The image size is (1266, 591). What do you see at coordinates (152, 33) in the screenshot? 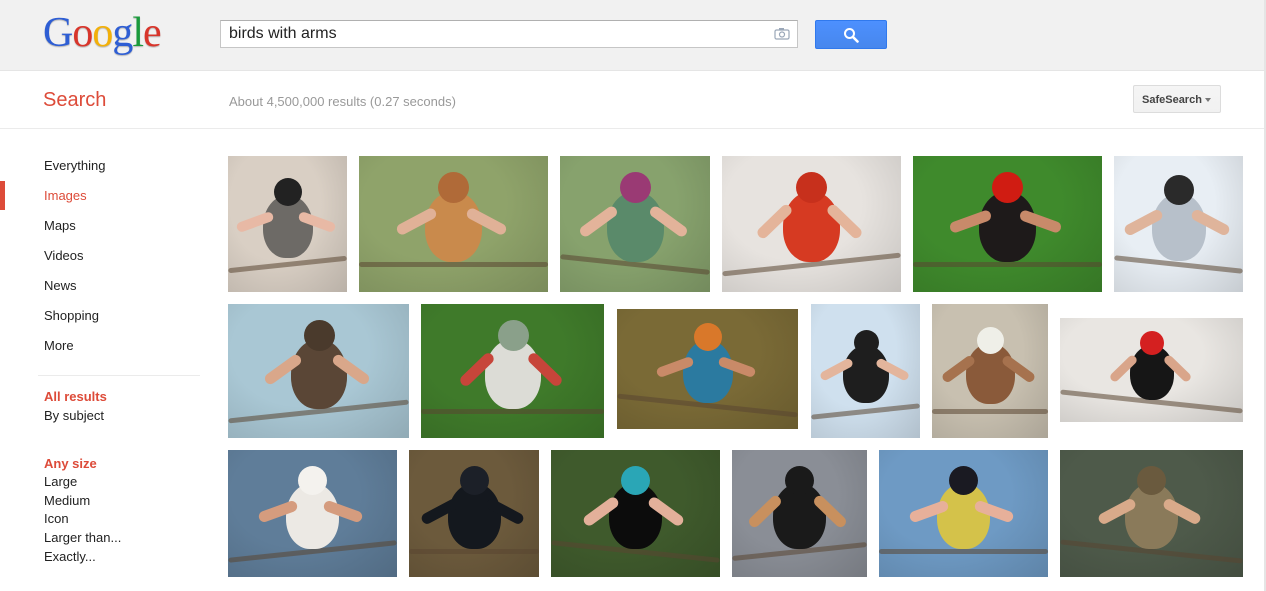
I see `logo-letter: e` at bounding box center [152, 33].